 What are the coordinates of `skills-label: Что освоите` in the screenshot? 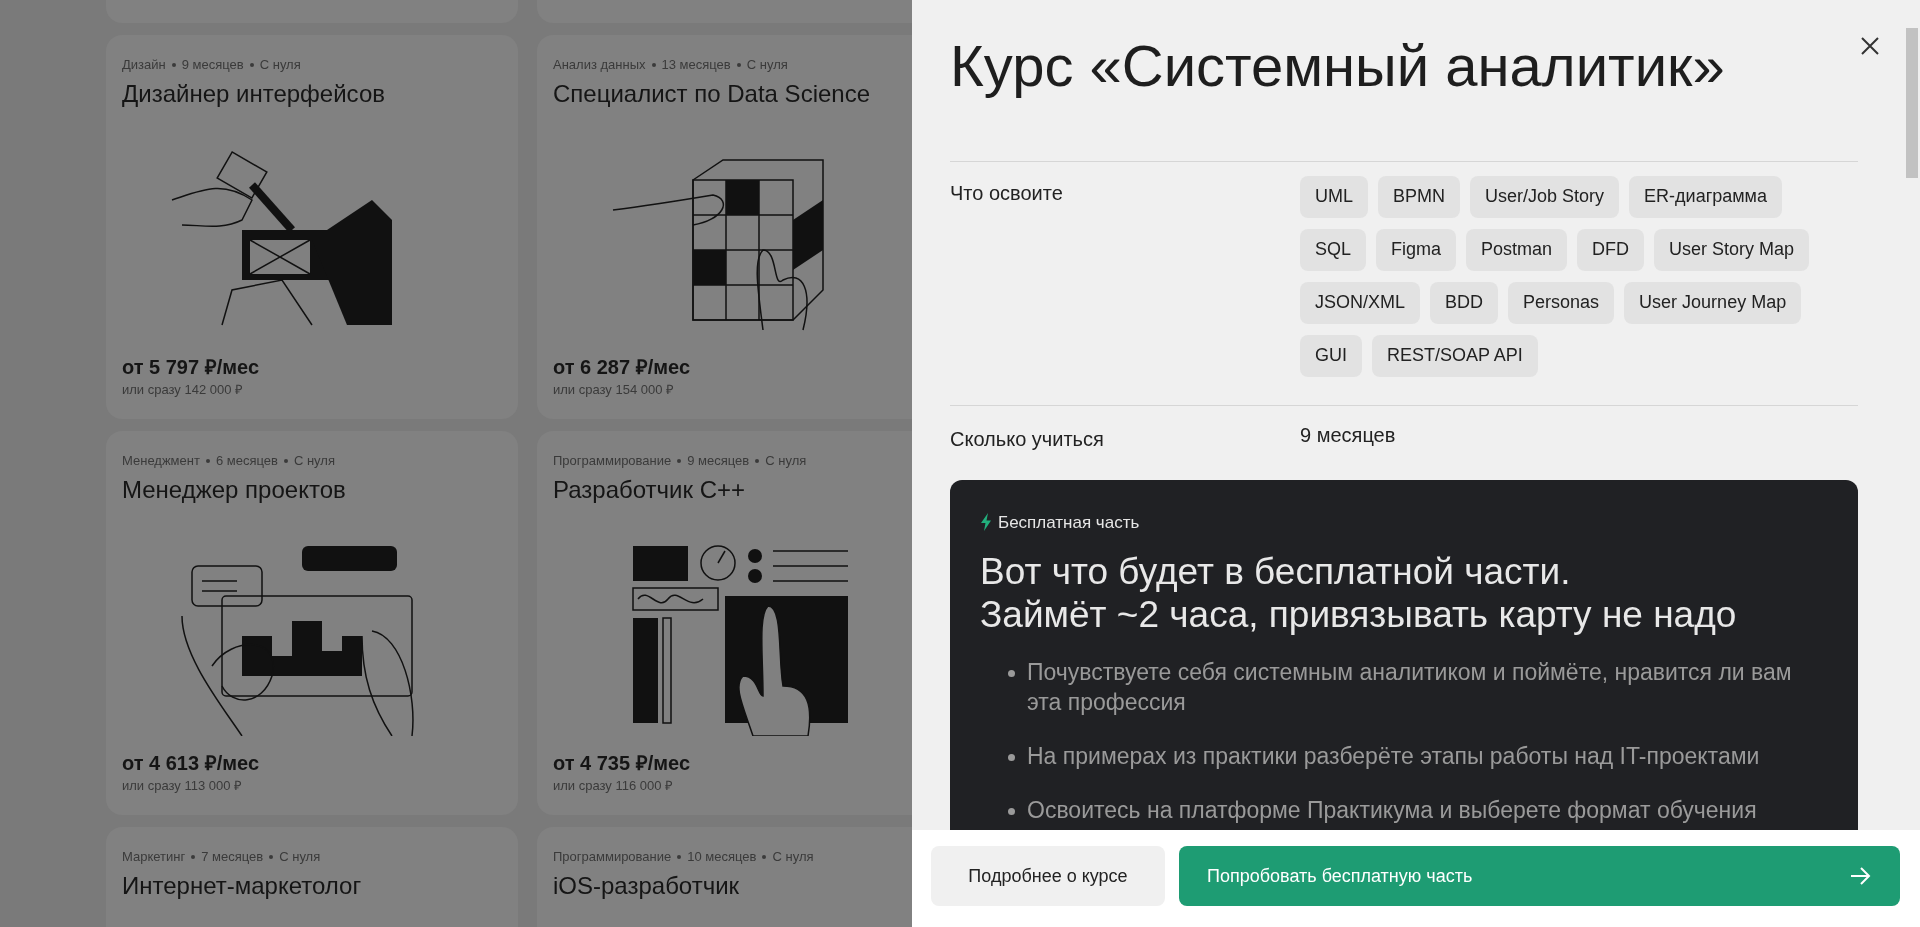 It's located at (1007, 193).